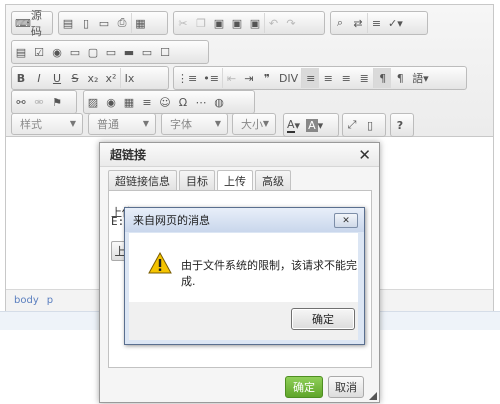 This screenshot has width=500, height=404. What do you see at coordinates (165, 102) in the screenshot?
I see `smiley-button: ☺` at bounding box center [165, 102].